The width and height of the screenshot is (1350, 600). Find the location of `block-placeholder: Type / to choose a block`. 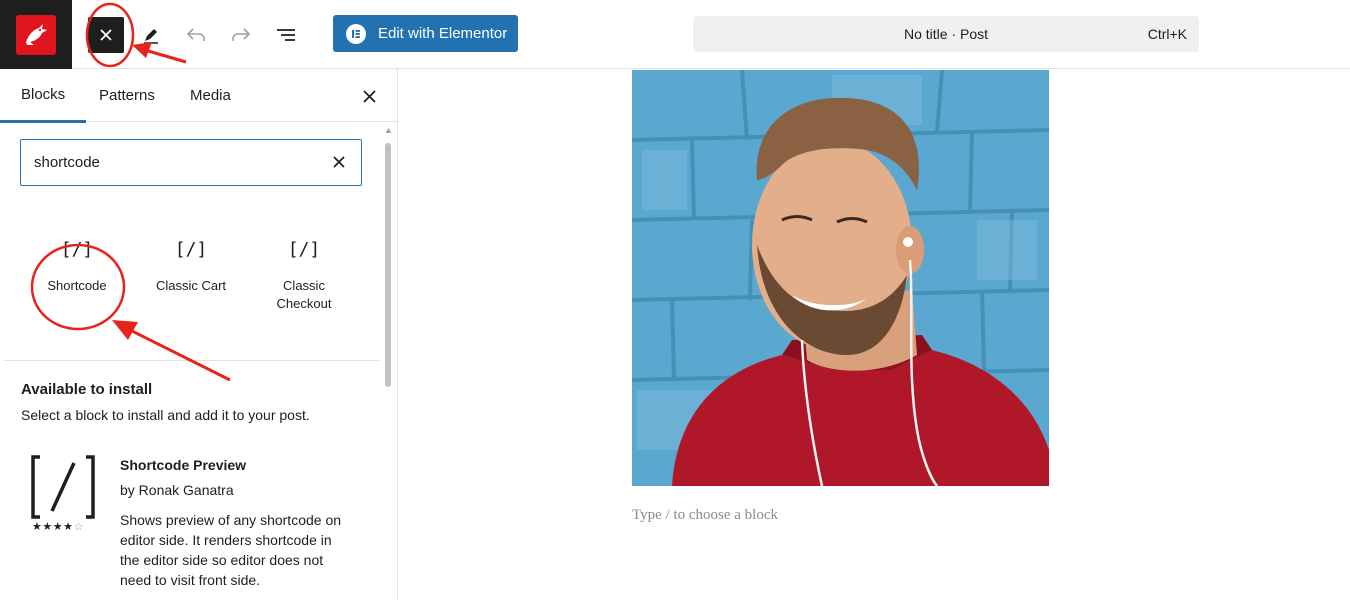

block-placeholder: Type / to choose a block is located at coordinates (705, 515).